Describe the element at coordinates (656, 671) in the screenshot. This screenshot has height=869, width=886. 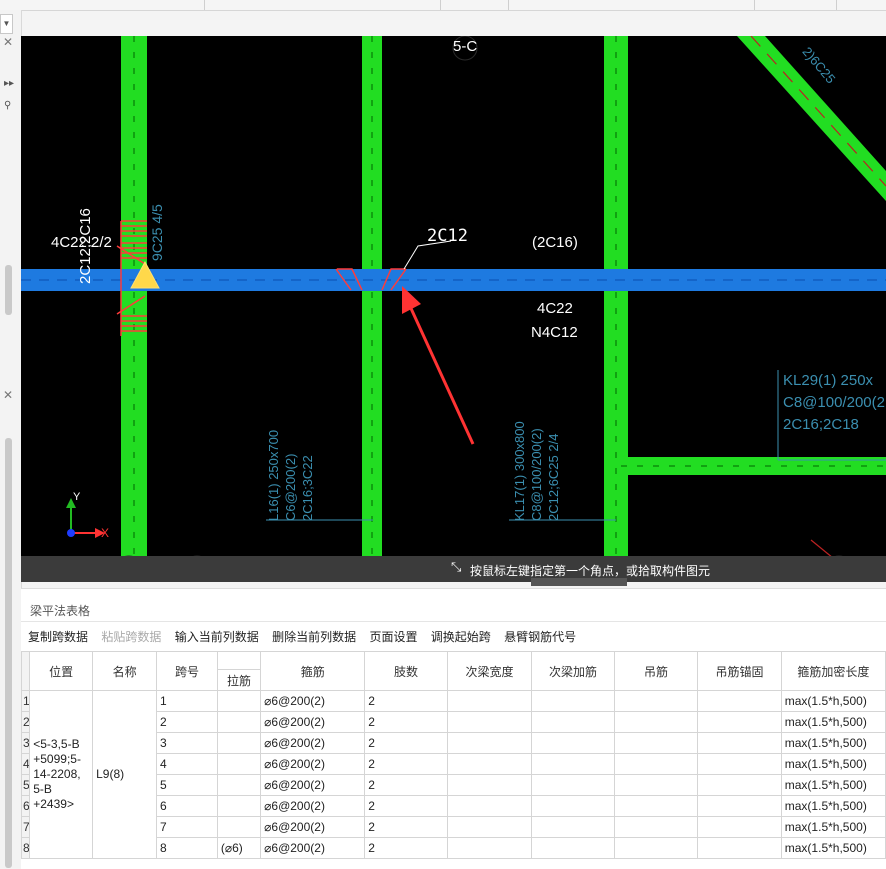
I see `col-header-hanger: 吊筋` at that location.